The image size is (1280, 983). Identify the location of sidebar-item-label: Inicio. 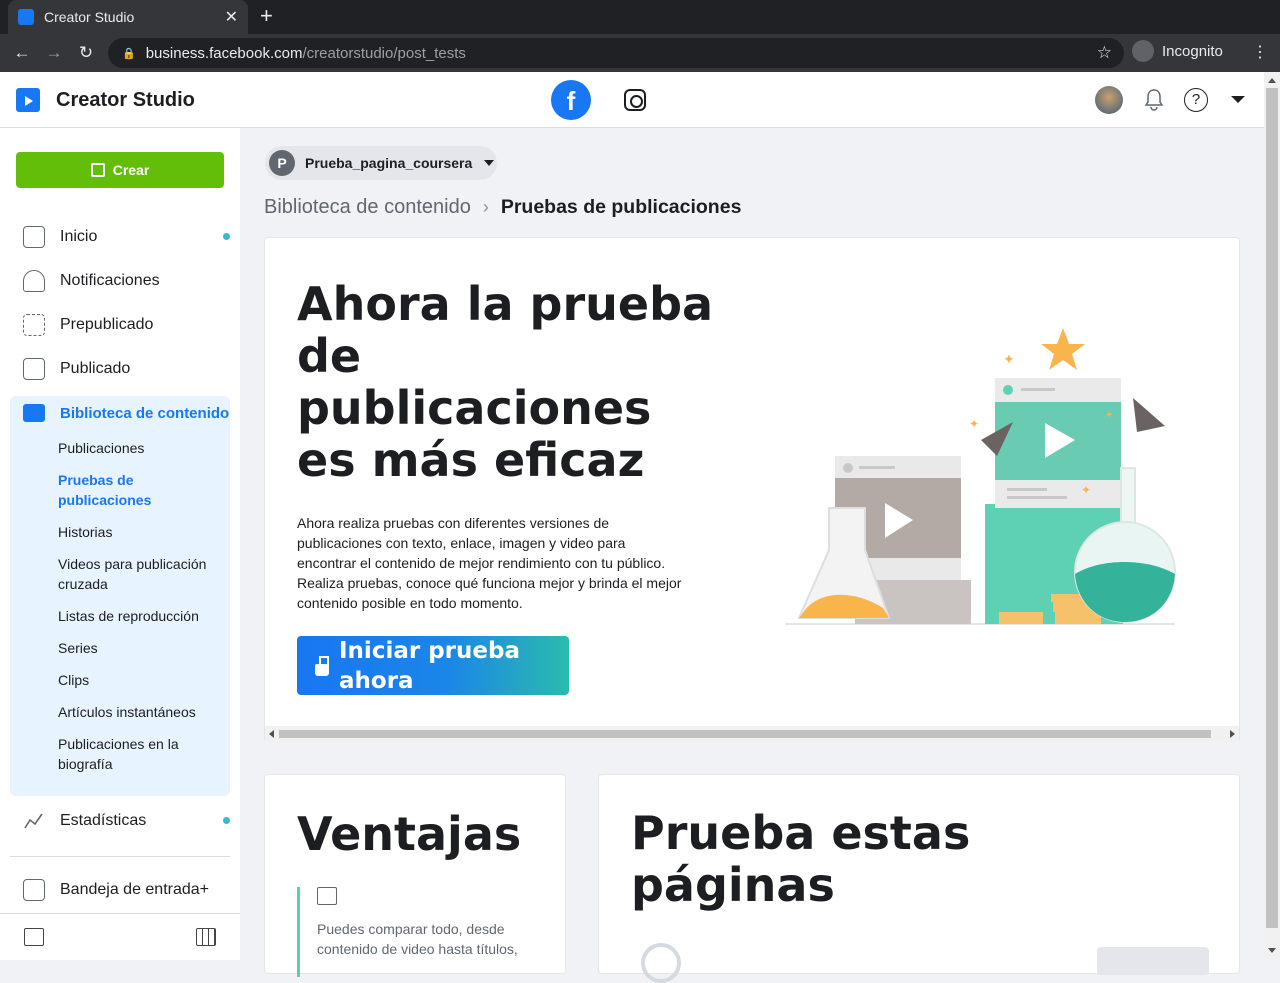
(79, 236).